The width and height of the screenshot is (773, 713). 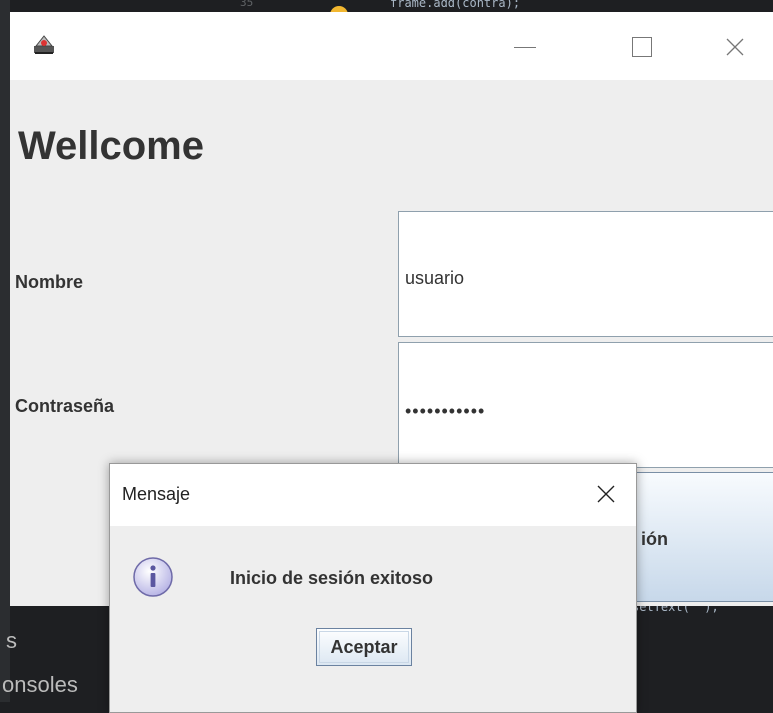 What do you see at coordinates (49, 282) in the screenshot?
I see `name-label: Nombre` at bounding box center [49, 282].